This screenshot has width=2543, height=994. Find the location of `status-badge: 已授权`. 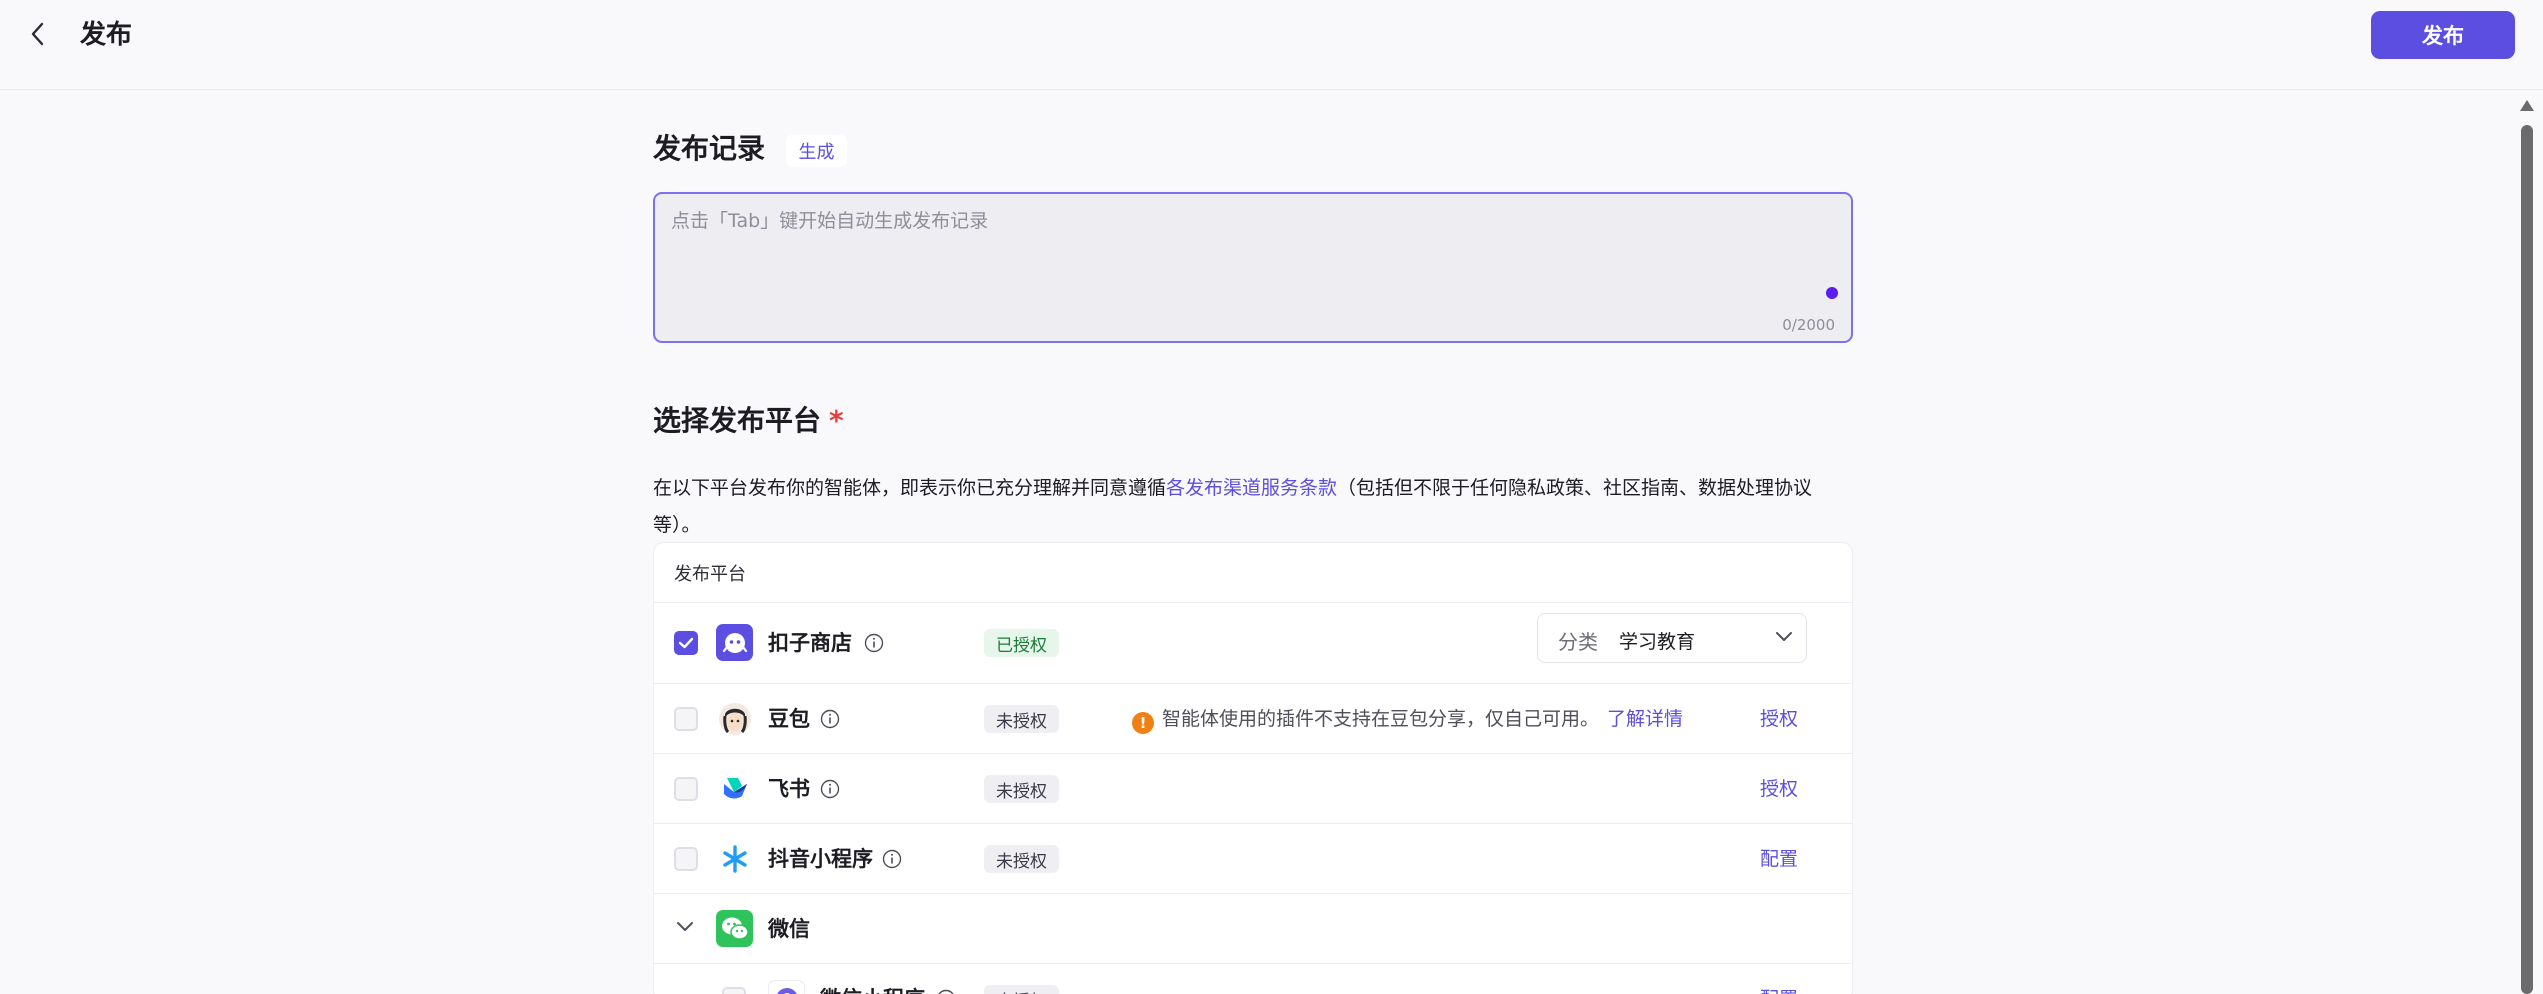

status-badge: 已授权 is located at coordinates (1021, 643).